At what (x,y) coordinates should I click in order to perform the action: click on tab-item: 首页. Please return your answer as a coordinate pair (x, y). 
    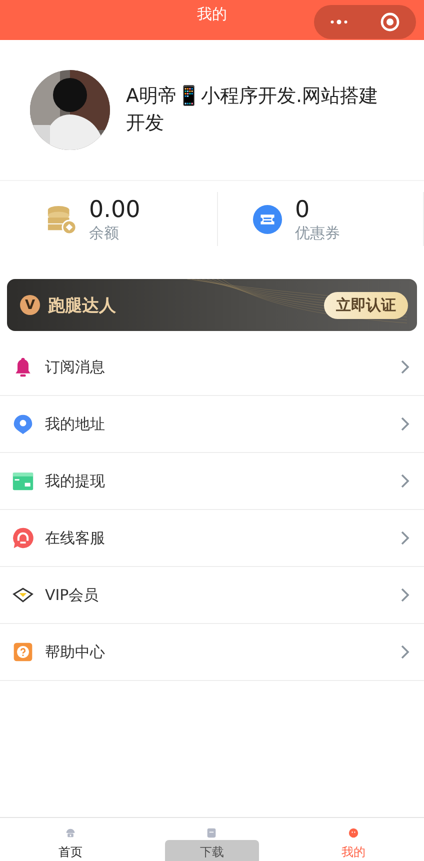
    Looking at the image, I should click on (71, 839).